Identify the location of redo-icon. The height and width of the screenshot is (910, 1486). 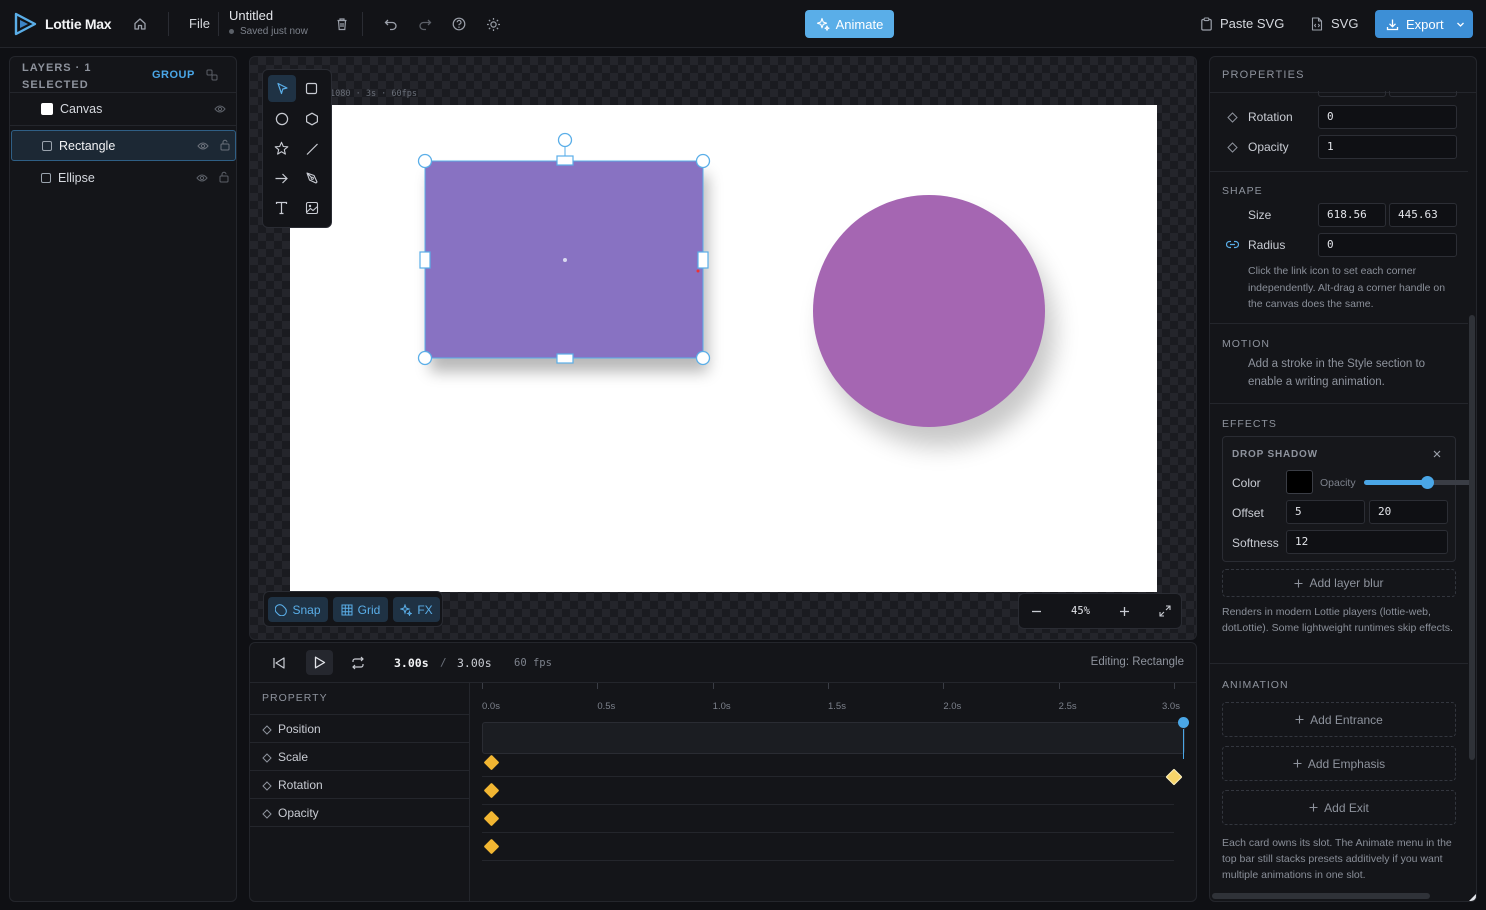
(425, 24).